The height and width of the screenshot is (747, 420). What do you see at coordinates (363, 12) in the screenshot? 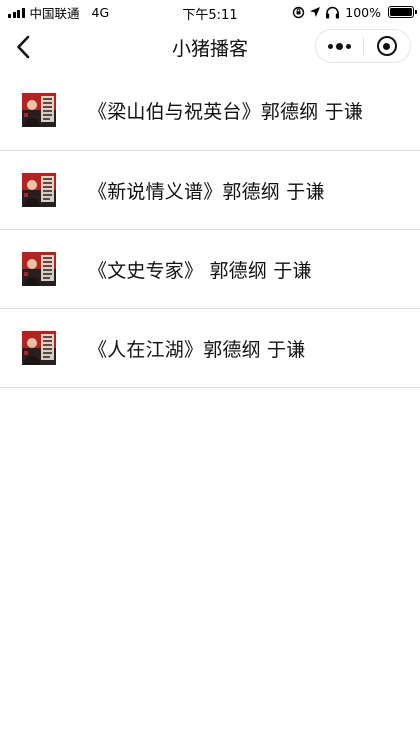
I see `battery-percentage: 100%` at bounding box center [363, 12].